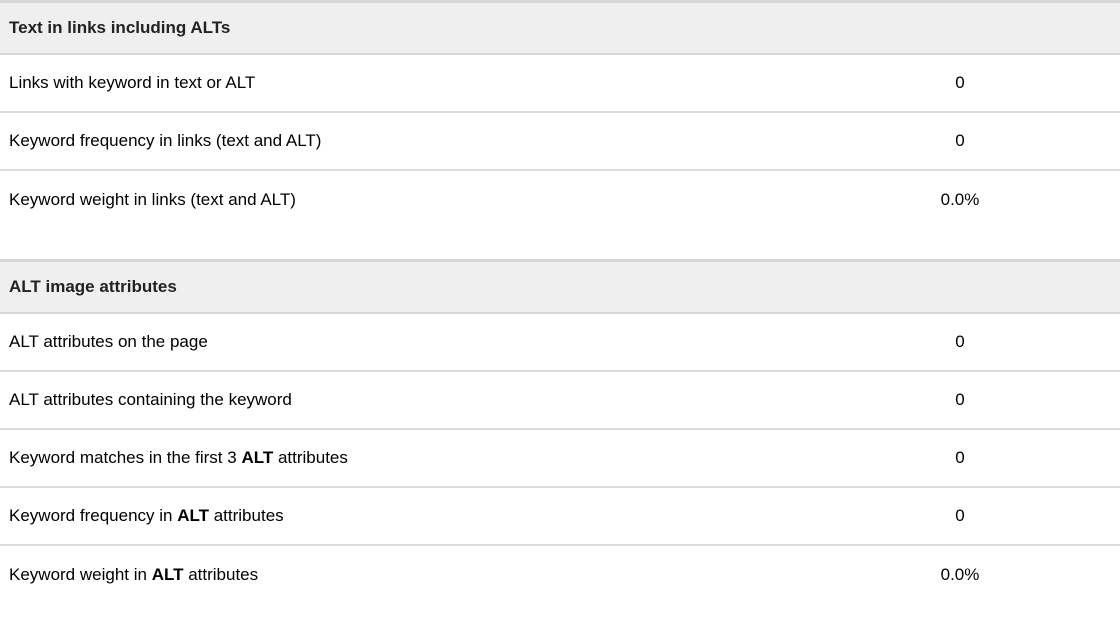  I want to click on section-header: Text in links including ALTs, so click(560, 27).